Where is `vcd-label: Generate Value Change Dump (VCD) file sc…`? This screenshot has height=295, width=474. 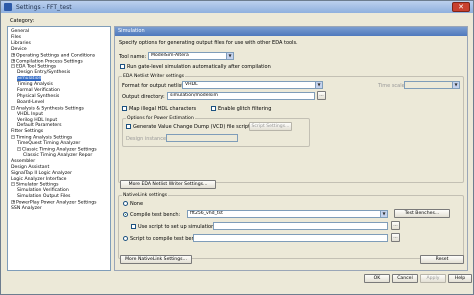
vcd-label: Generate Value Change Dump (VCD) file sc… is located at coordinates (192, 127).